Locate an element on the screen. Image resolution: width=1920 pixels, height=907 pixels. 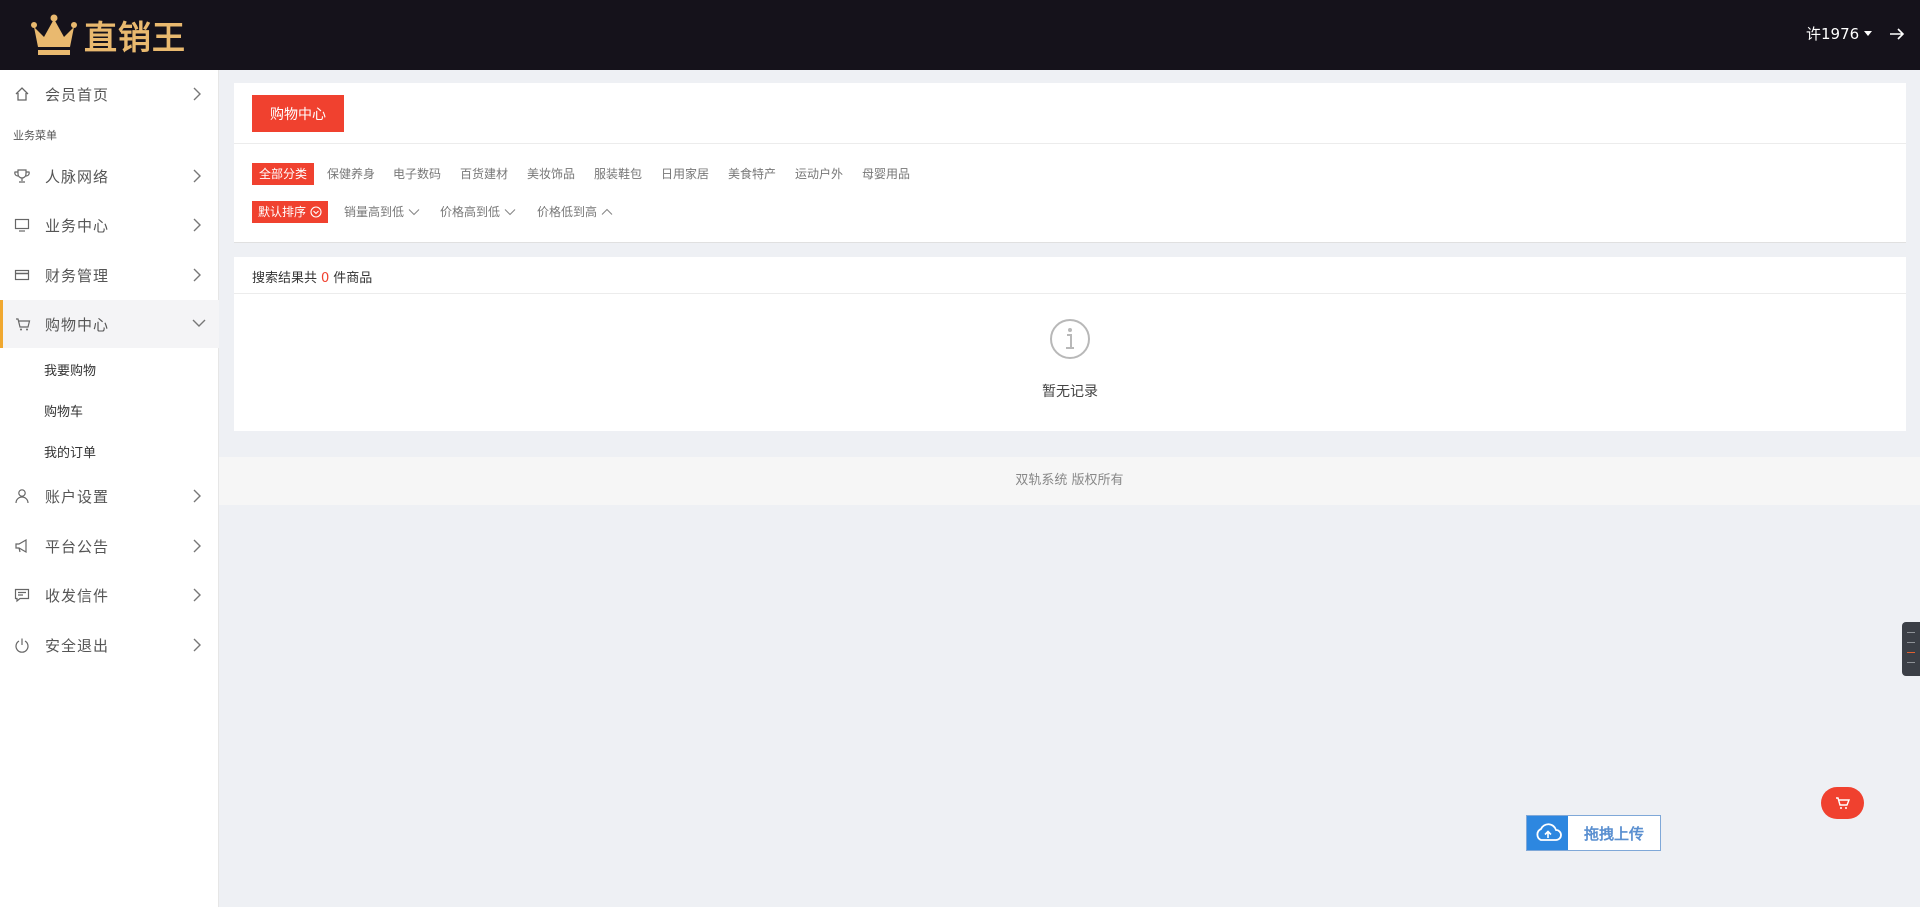
brand-logo: 直销王 is located at coordinates (108, 35).